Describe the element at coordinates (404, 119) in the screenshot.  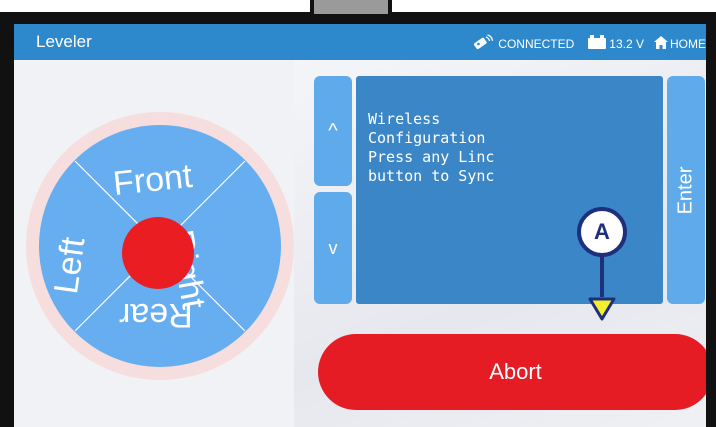
I see `display-line-1: Wireless` at that location.